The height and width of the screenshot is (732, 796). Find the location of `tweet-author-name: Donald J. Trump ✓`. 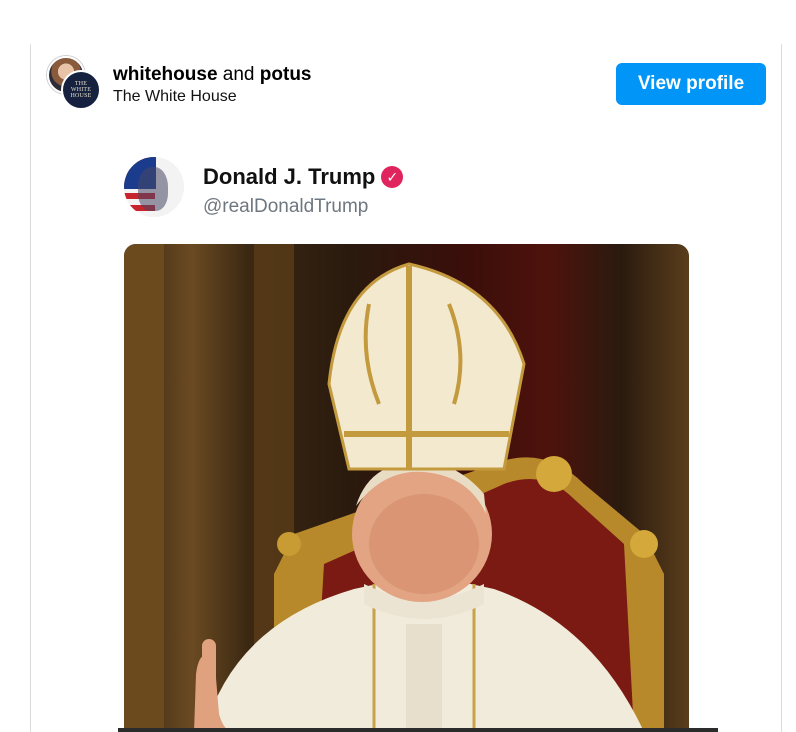

tweet-author-name: Donald J. Trump ✓ is located at coordinates (303, 177).